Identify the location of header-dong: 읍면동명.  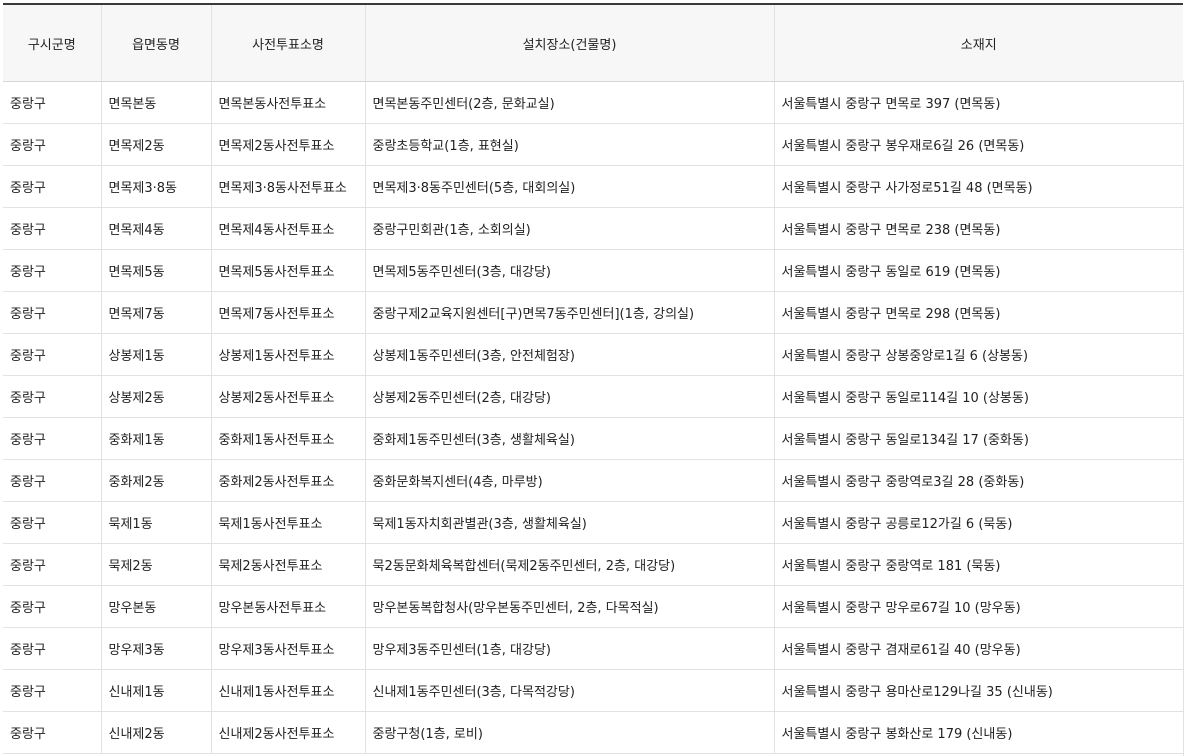
(155, 43).